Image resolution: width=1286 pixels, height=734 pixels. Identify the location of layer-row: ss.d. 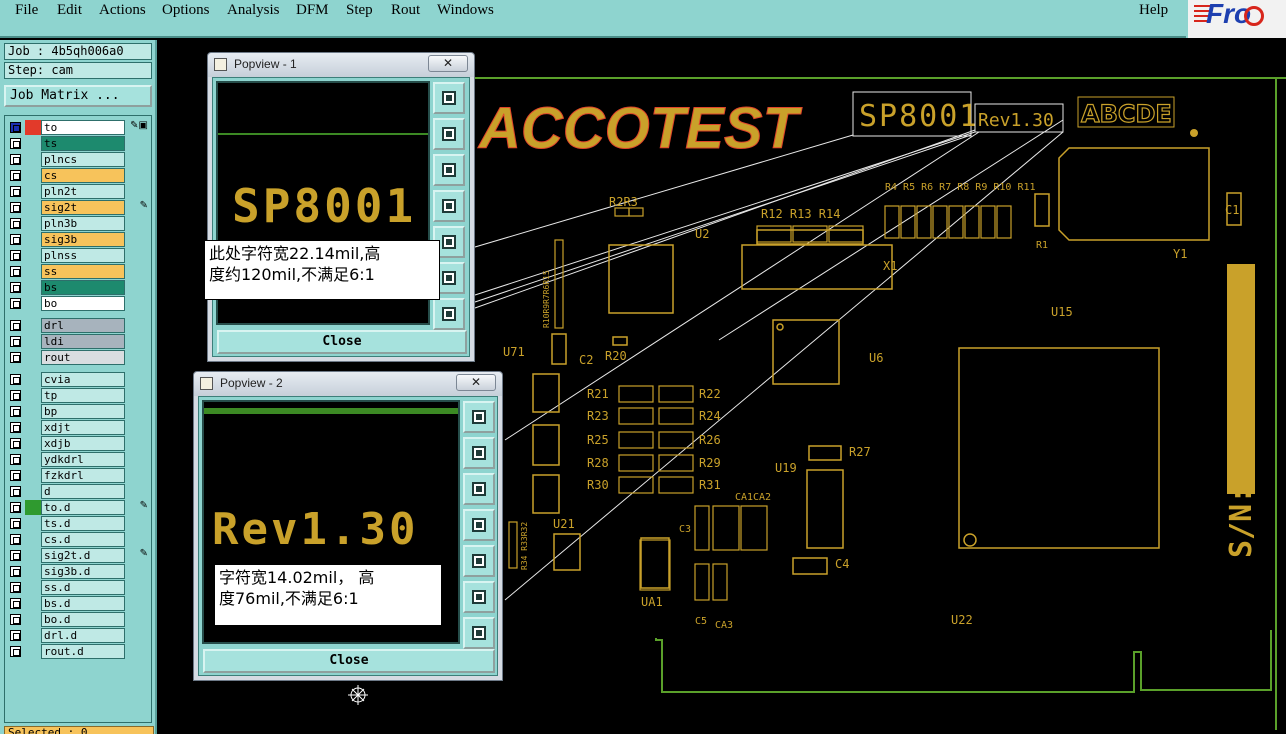
(79, 587).